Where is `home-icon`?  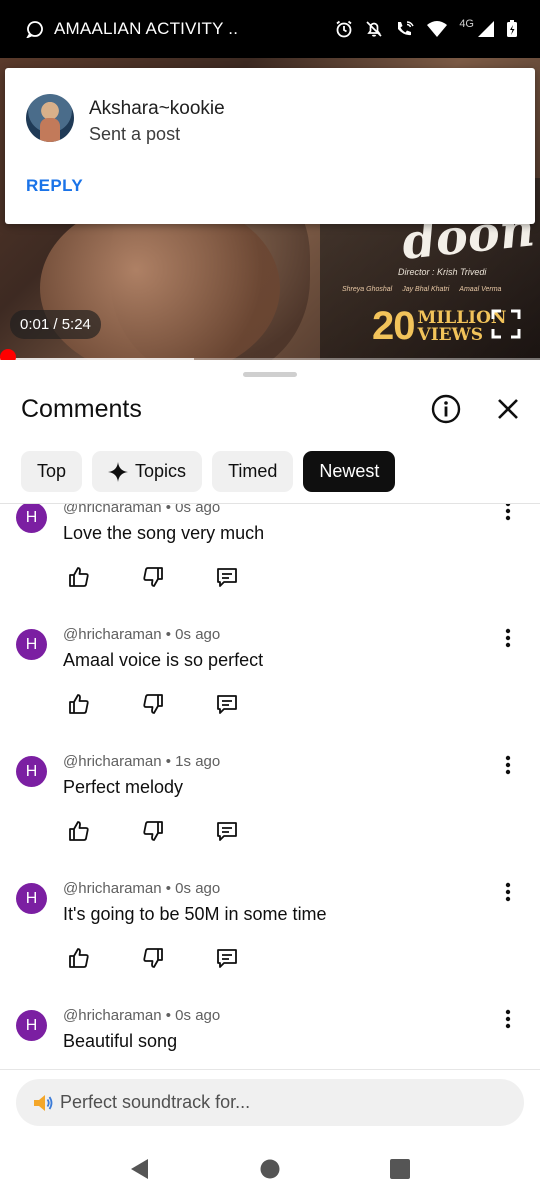
home-icon is located at coordinates (270, 1169).